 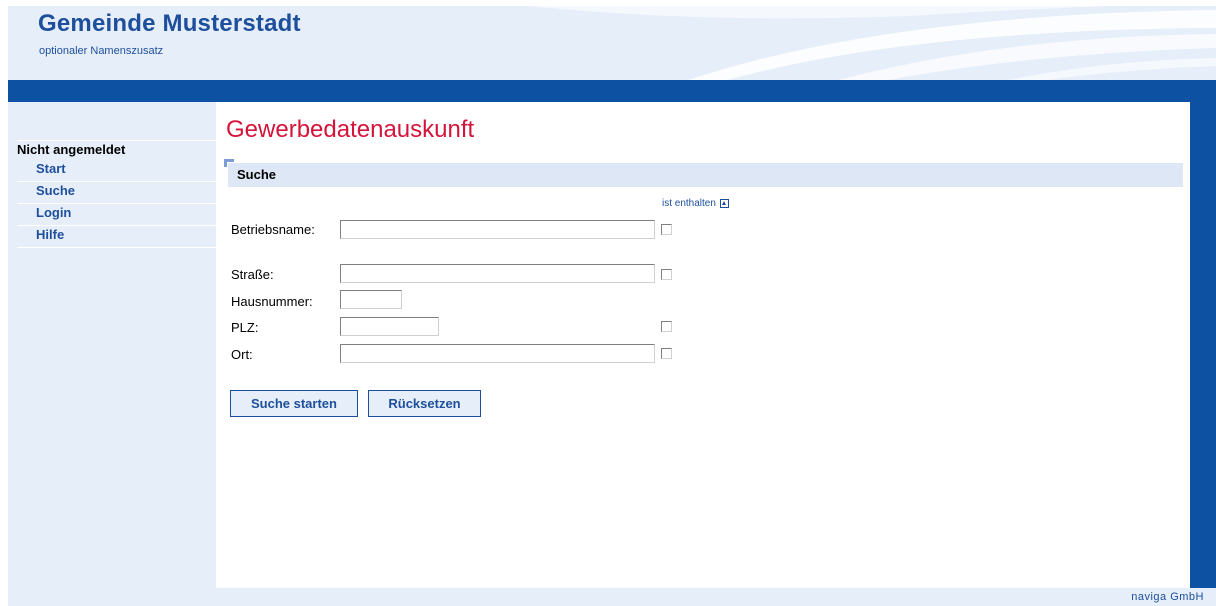 What do you see at coordinates (116, 235) in the screenshot?
I see `sidebar-item-hilfe: Hilfe` at bounding box center [116, 235].